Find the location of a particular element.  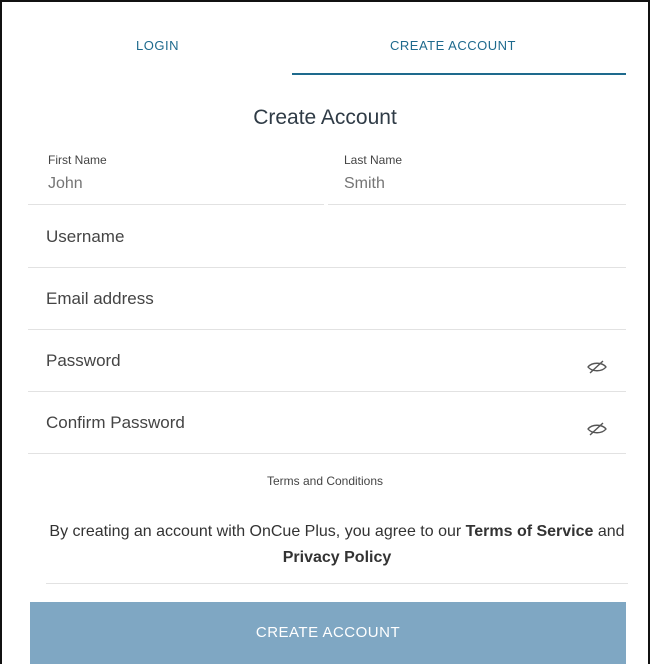

tab-login: LOGIN is located at coordinates (157, 45).